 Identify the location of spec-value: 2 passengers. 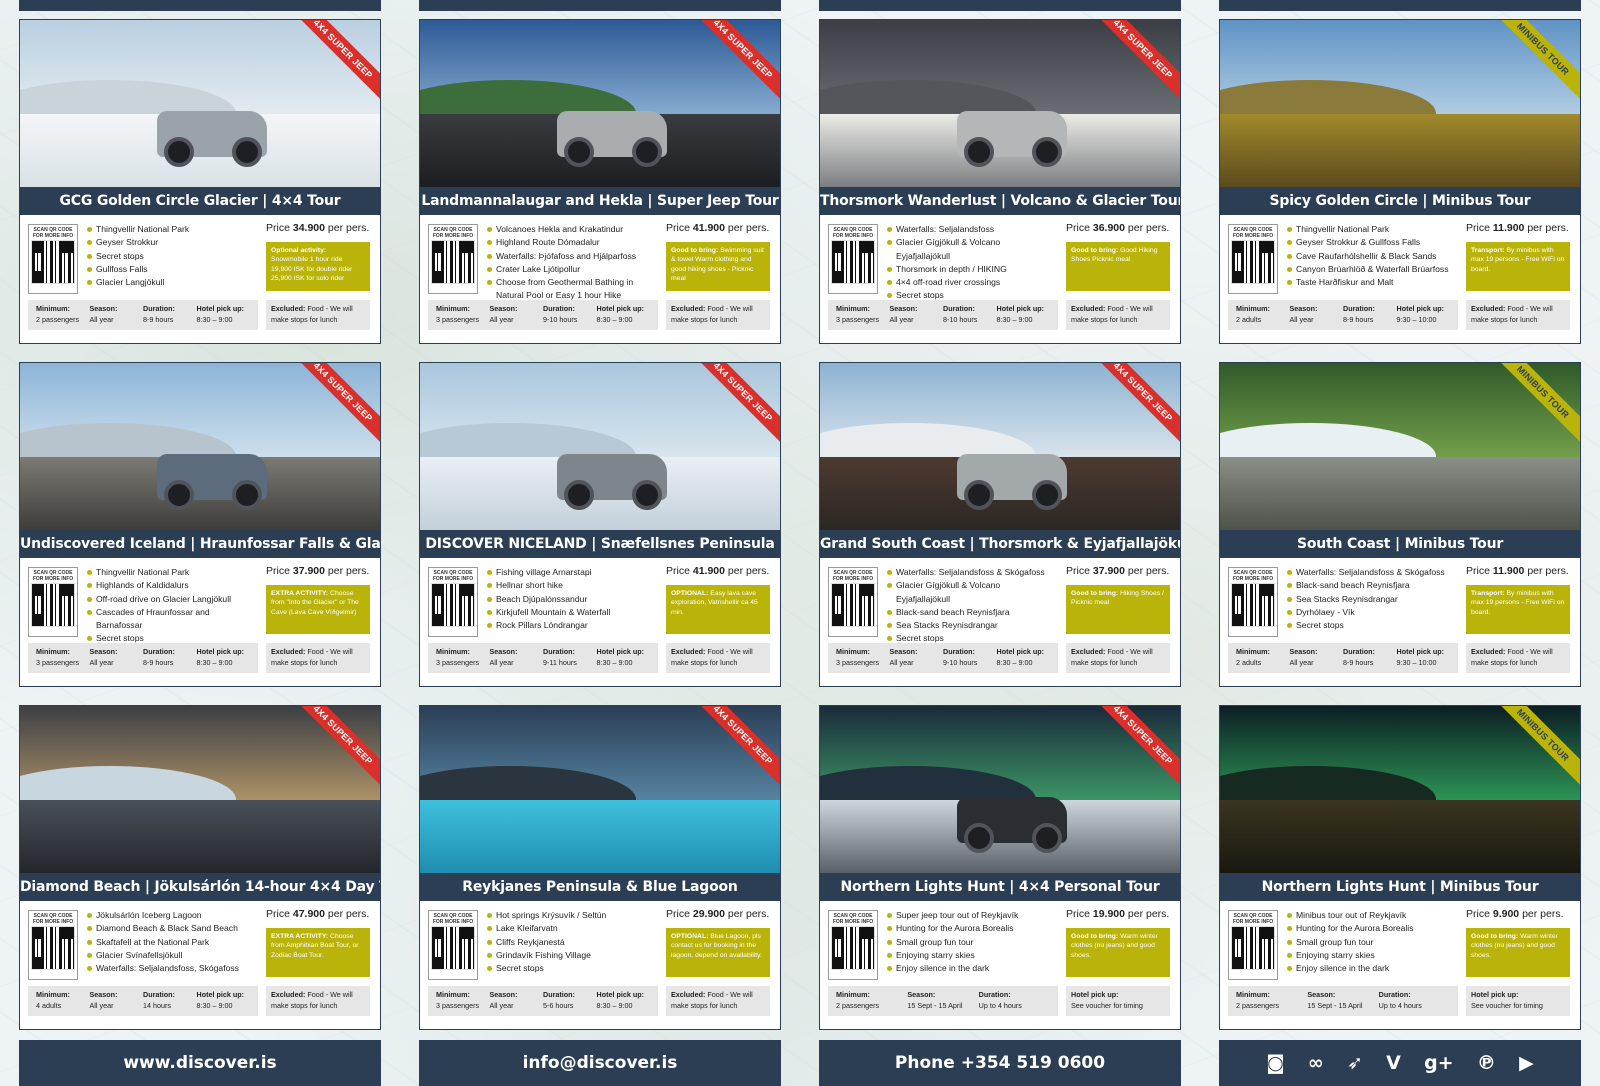
(858, 1005).